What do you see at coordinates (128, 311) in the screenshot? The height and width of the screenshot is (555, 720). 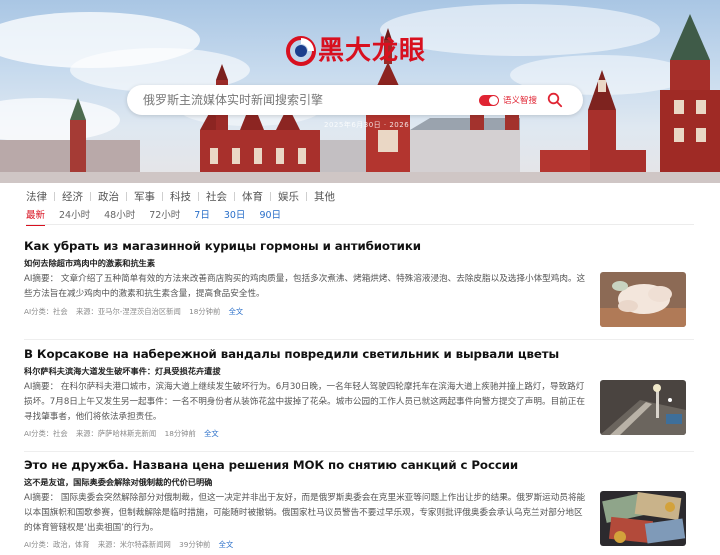 I see `article-source: 来源：亚马尔-涅涅茨自治区新闻` at bounding box center [128, 311].